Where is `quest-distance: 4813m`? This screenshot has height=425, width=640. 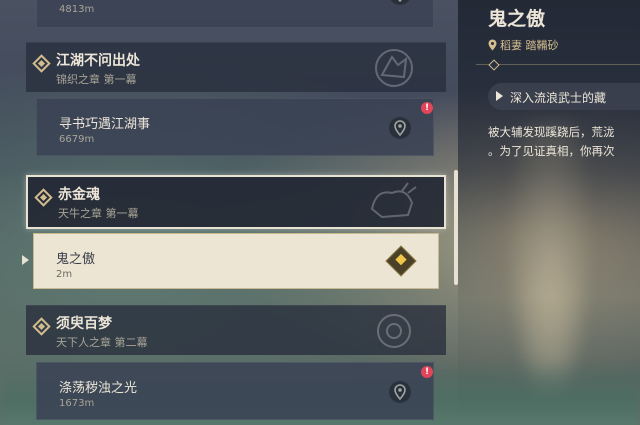
quest-distance: 4813m is located at coordinates (77, 9).